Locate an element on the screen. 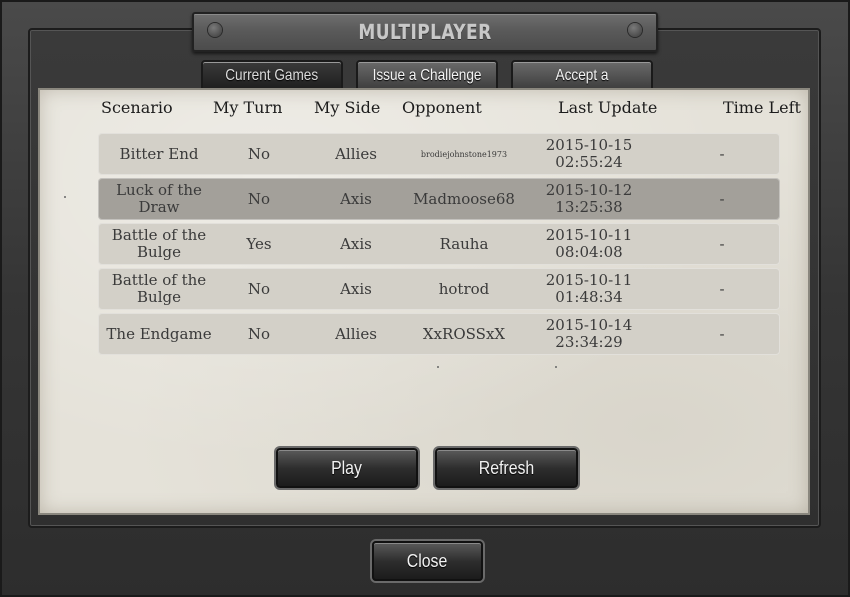 The width and height of the screenshot is (850, 597). last-update-cell: 2015-10-15 02:55:24 is located at coordinates (589, 153).